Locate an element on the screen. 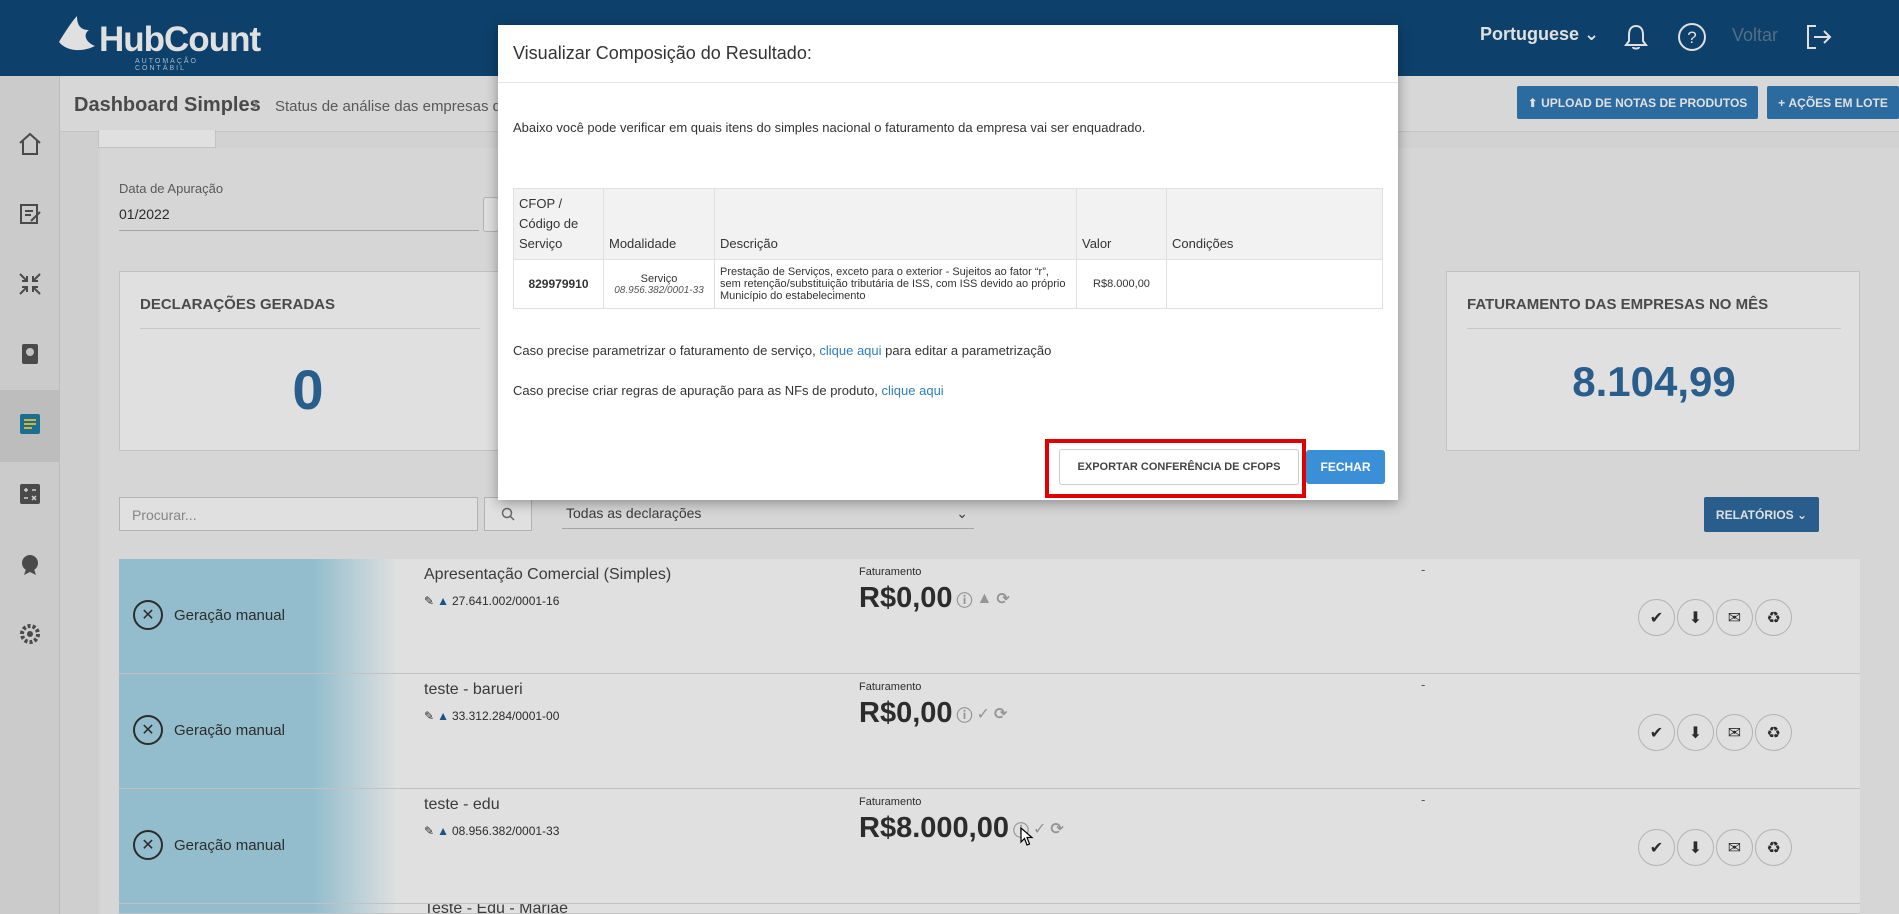  service-param-suffix: para editar a parametrização is located at coordinates (966, 350).